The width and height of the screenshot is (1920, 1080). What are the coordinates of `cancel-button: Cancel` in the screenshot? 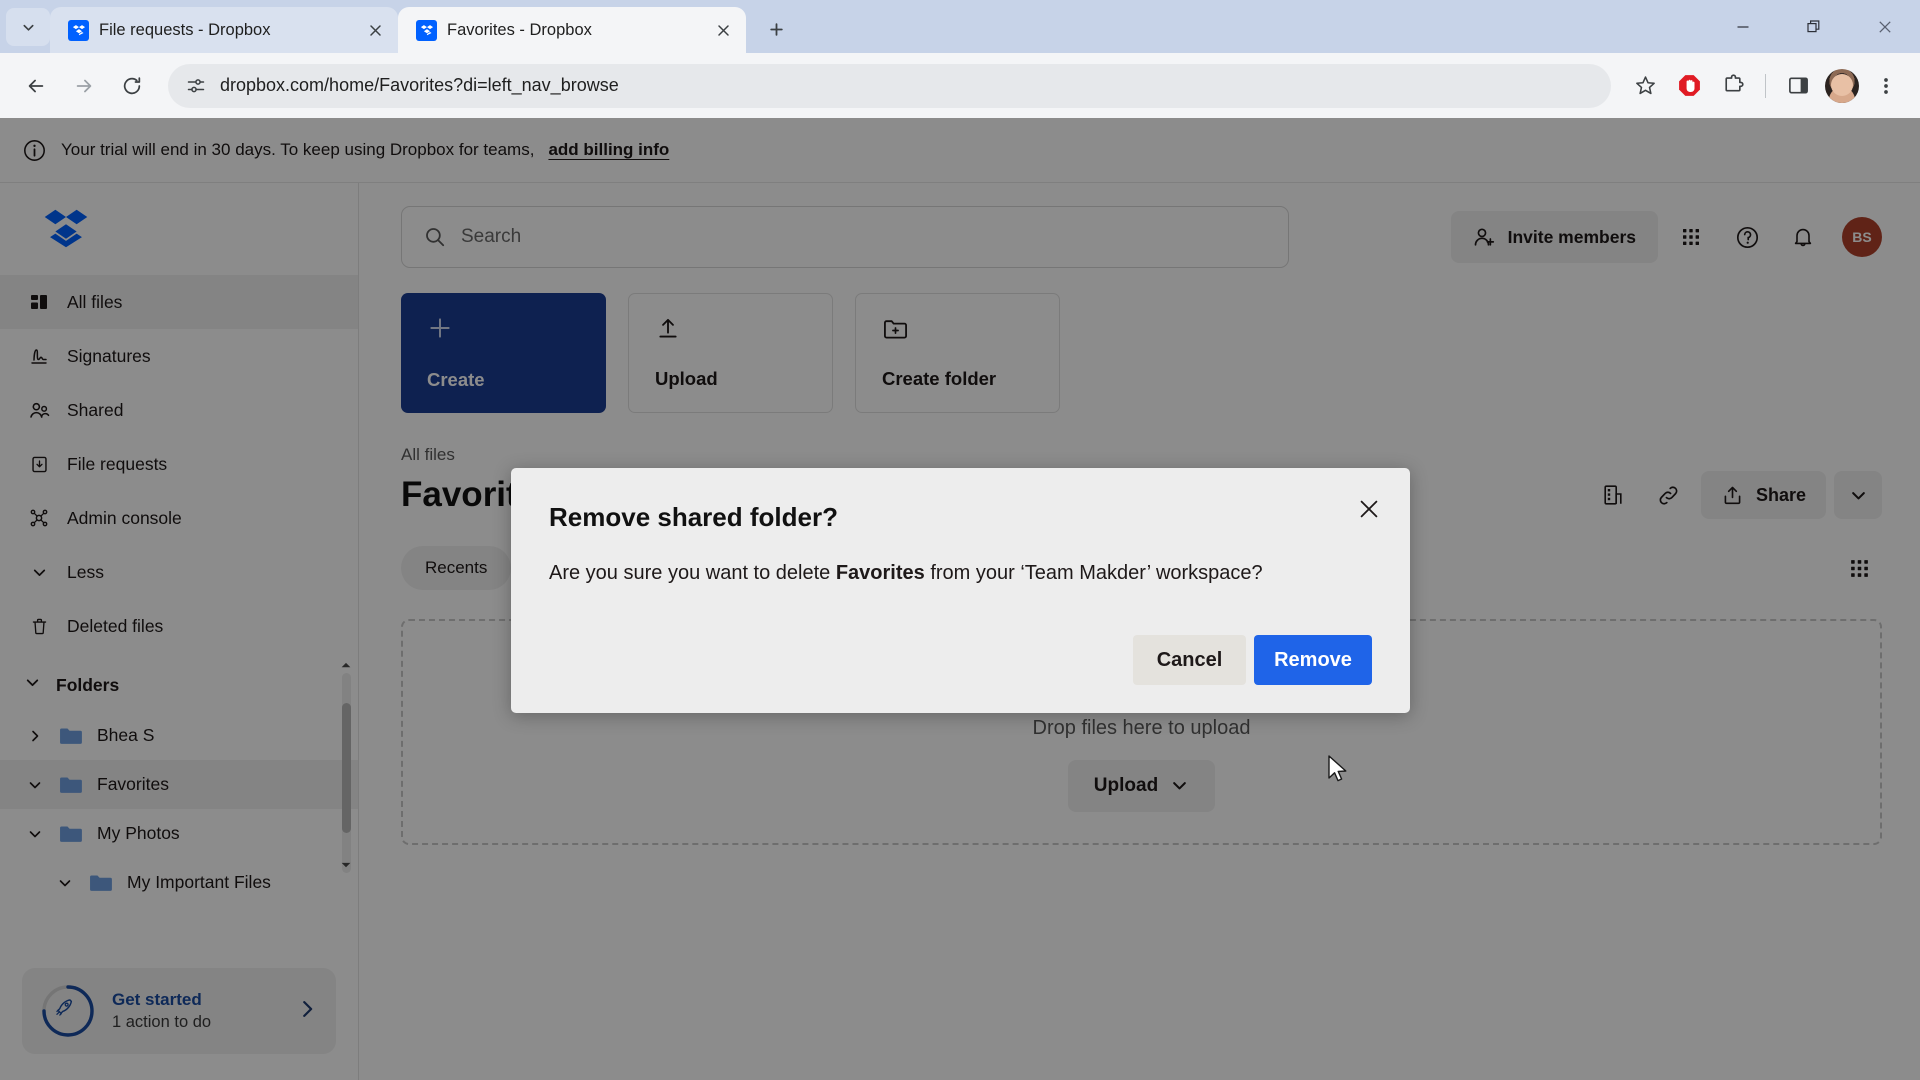 It's located at (1189, 660).